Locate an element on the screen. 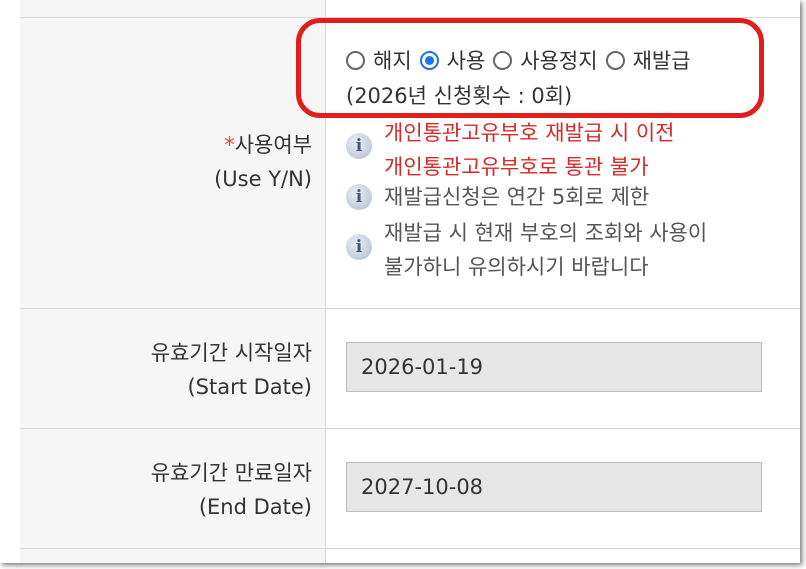 Image resolution: width=806 pixels, height=569 pixels. start-date-label-ko: 유효기간 시작일자 is located at coordinates (231, 353).